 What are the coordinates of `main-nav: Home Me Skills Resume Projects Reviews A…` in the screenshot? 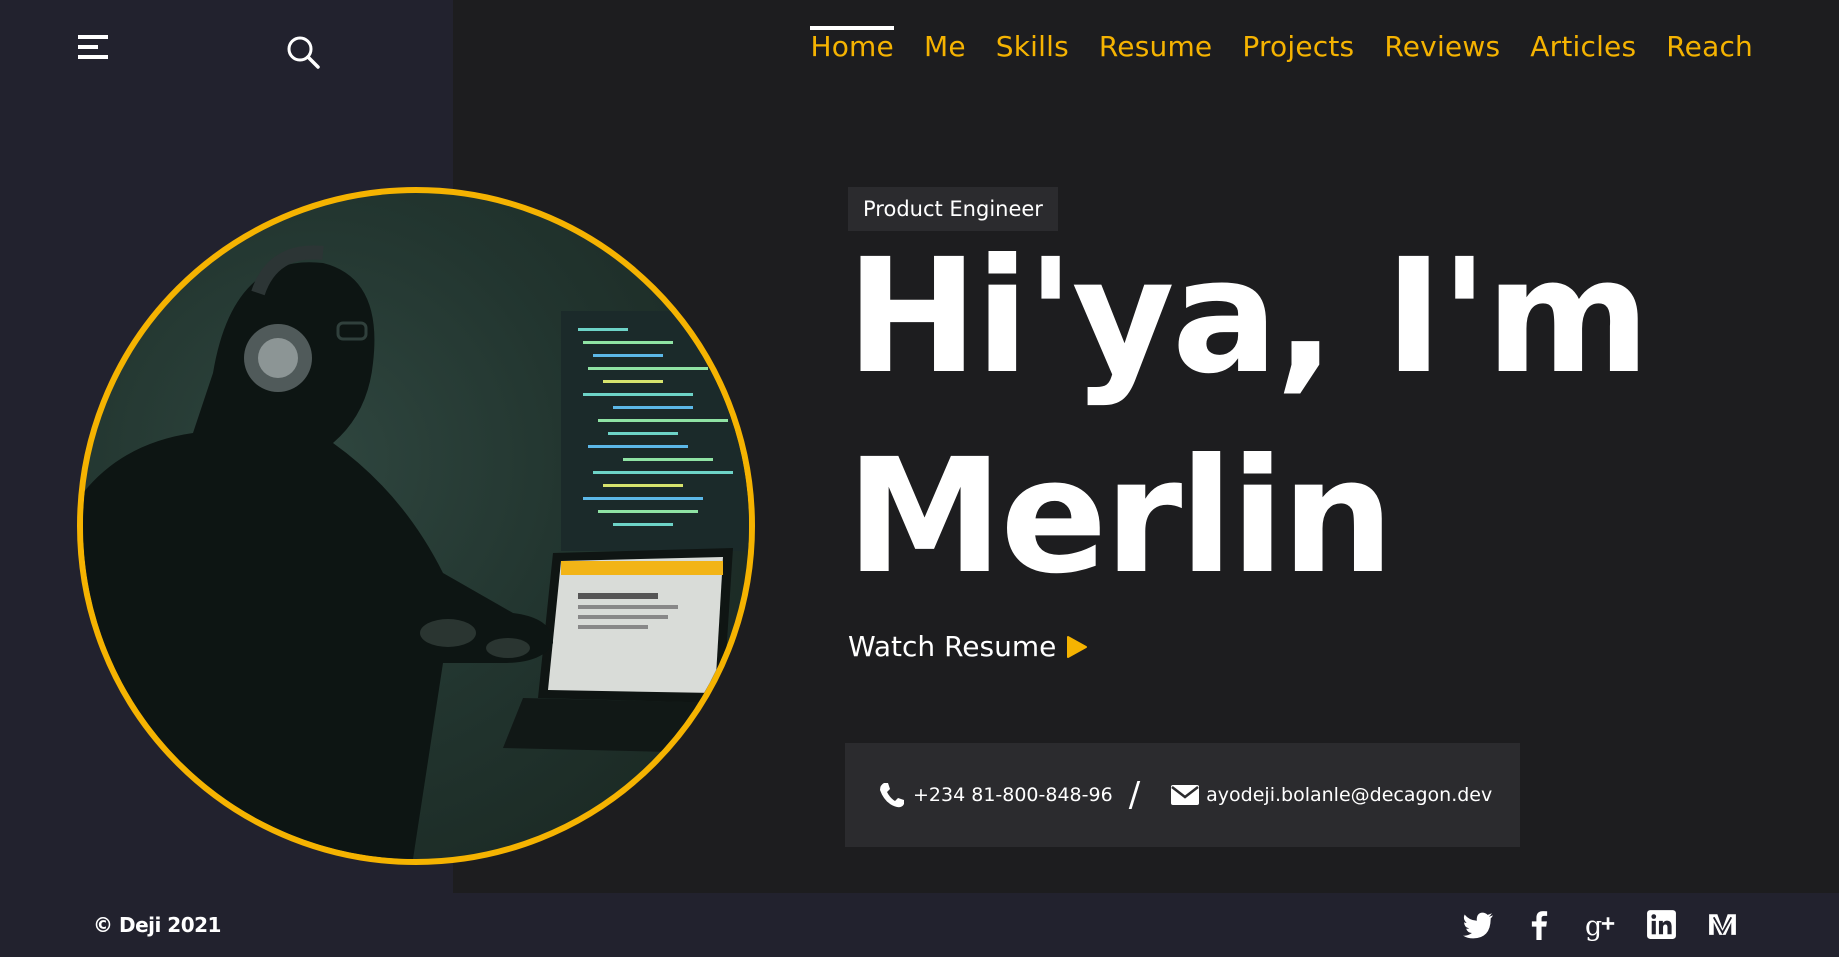 It's located at (1281, 44).